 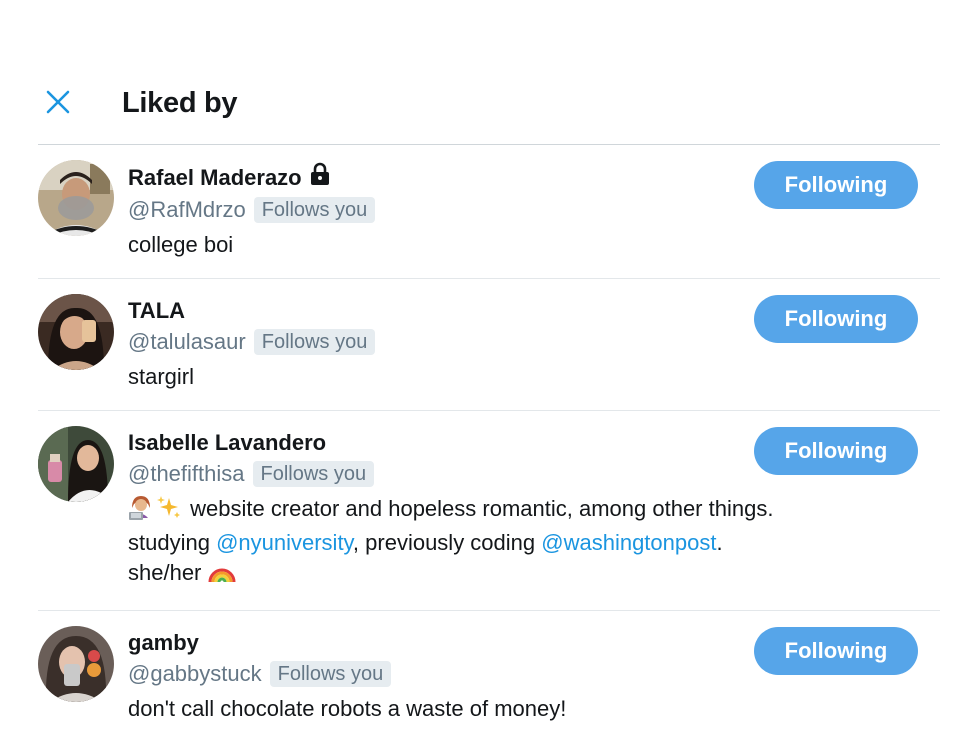 I want to click on woman-technologist-emoji, so click(x=141, y=511).